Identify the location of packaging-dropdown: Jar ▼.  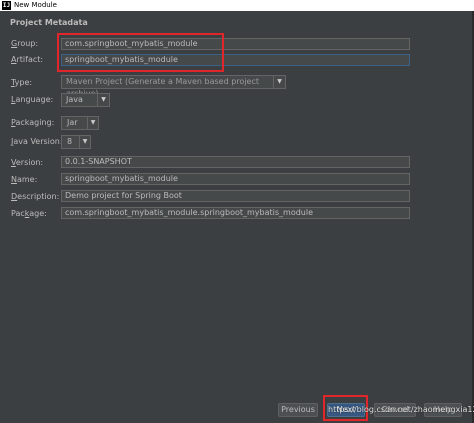
(80, 123).